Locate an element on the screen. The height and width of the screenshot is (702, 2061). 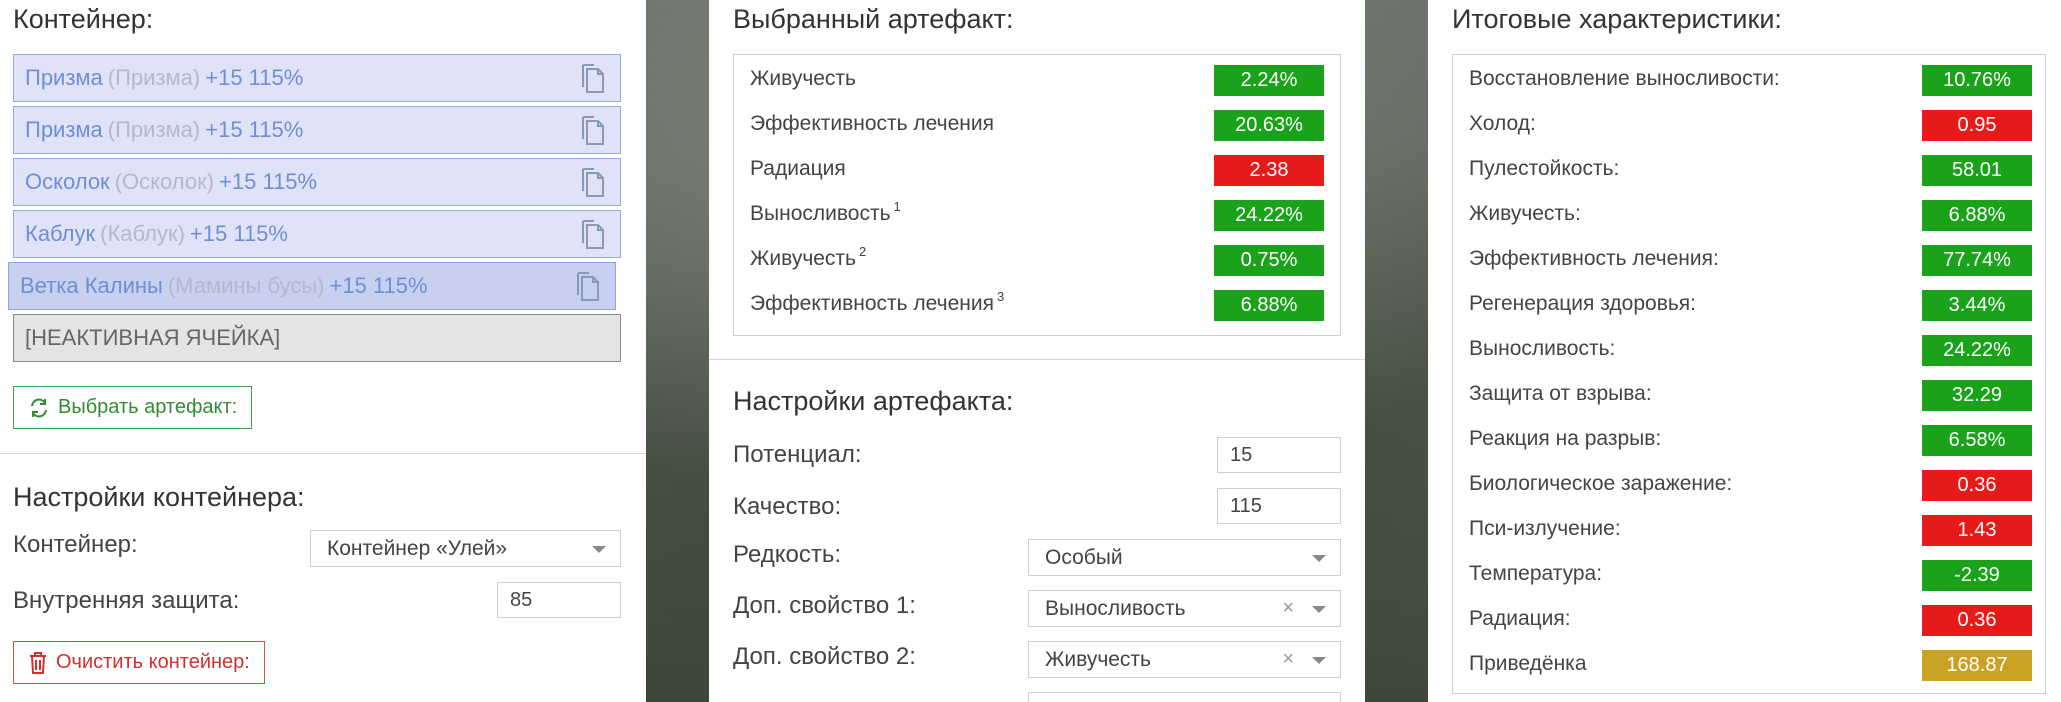
stat-value: 2.38 is located at coordinates (1269, 170).